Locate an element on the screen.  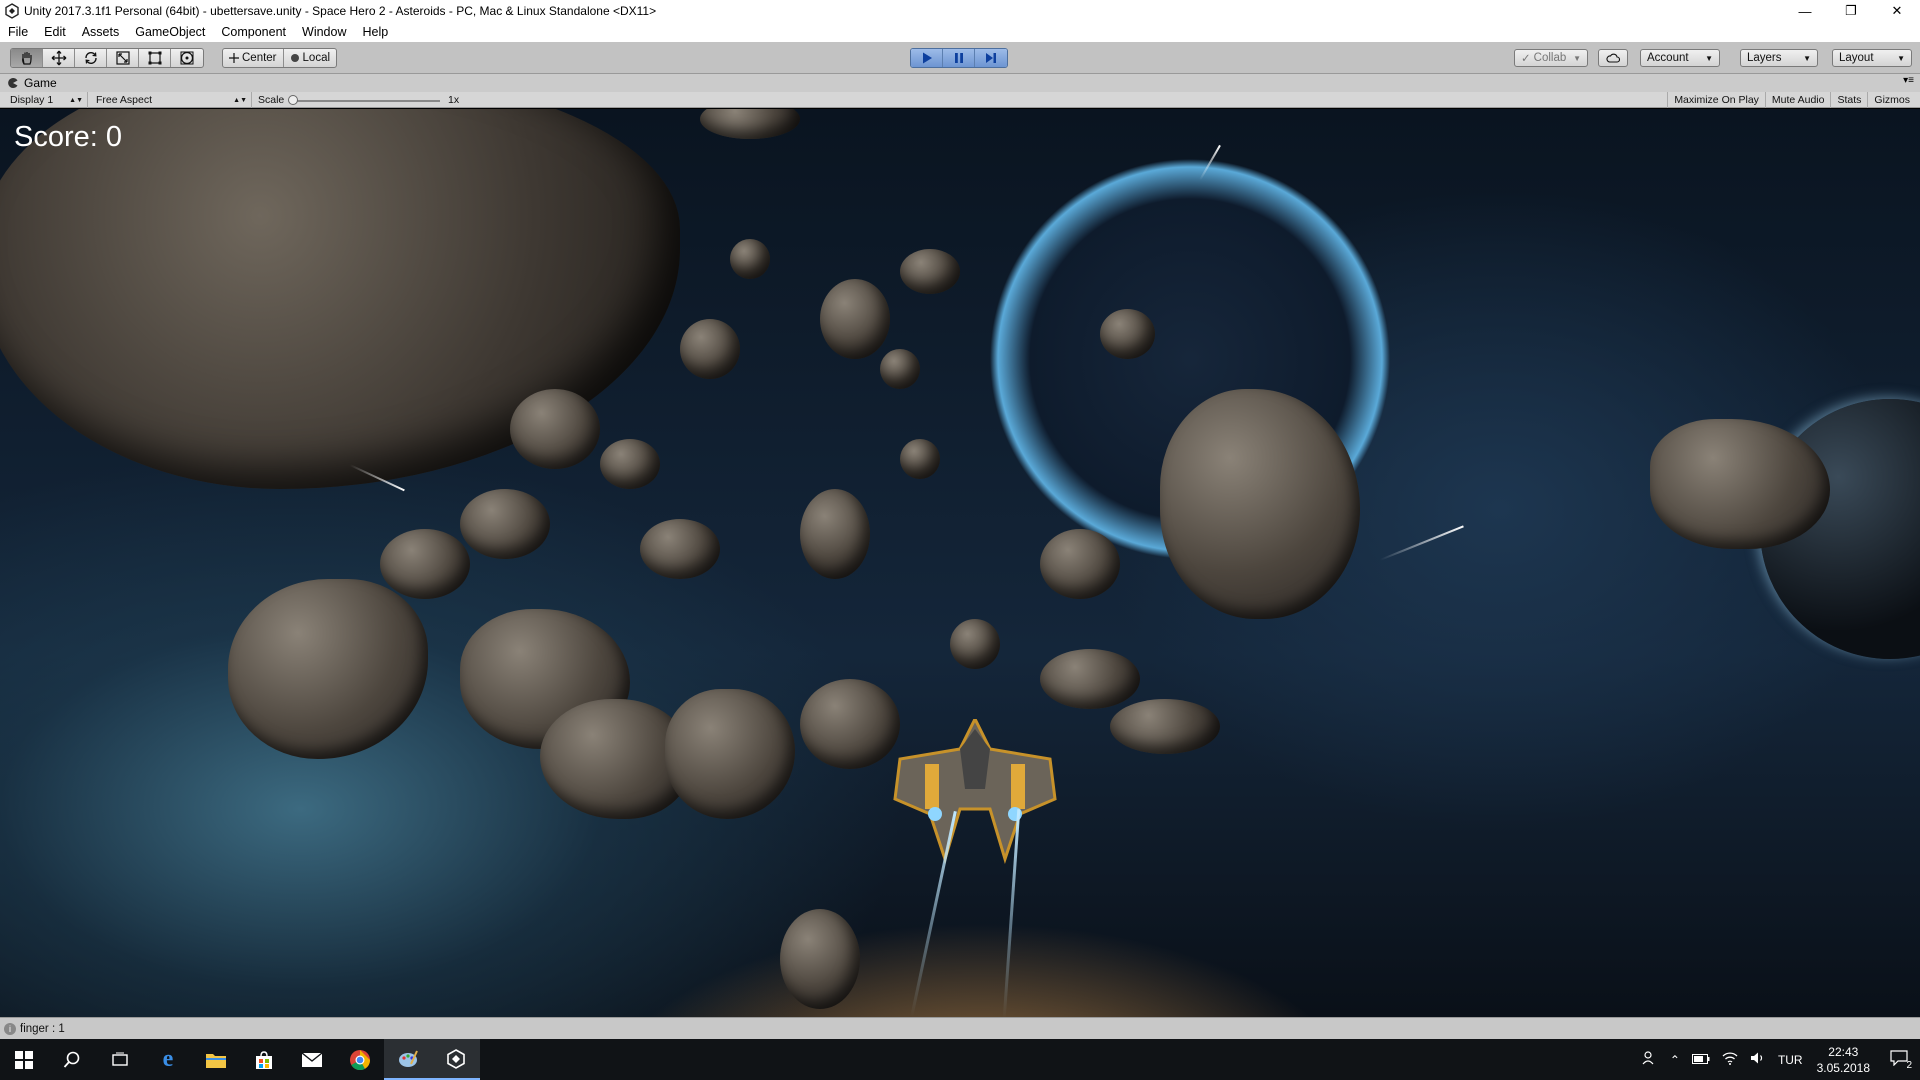
taskbar-mail is located at coordinates (312, 1059).